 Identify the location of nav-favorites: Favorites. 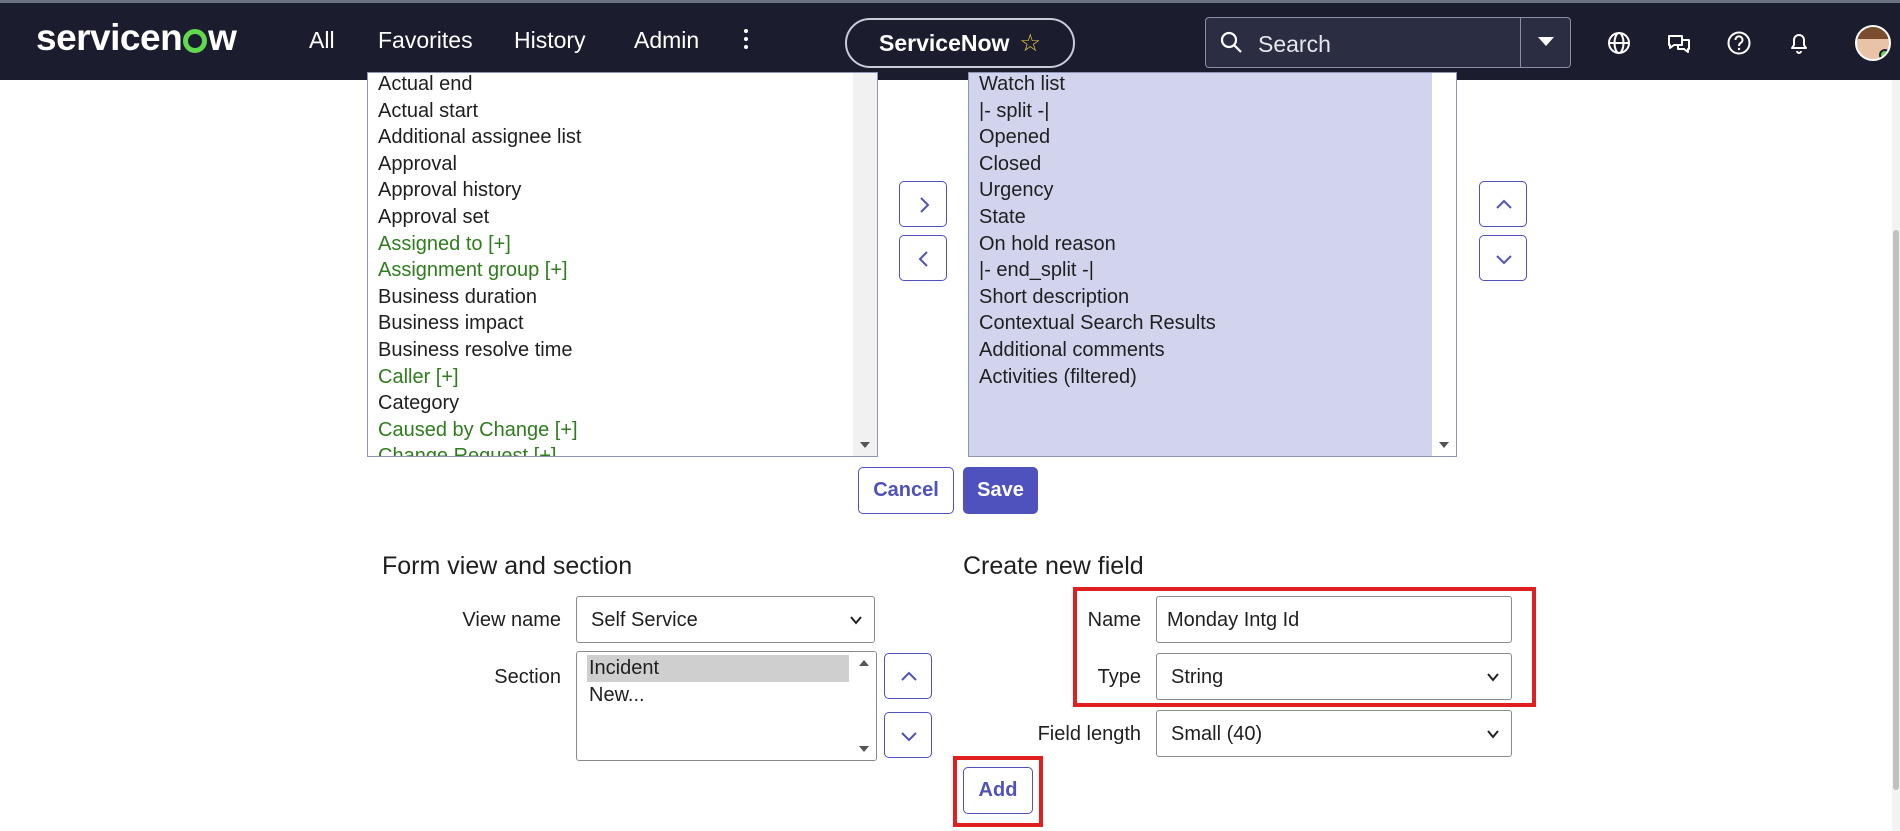
(425, 40).